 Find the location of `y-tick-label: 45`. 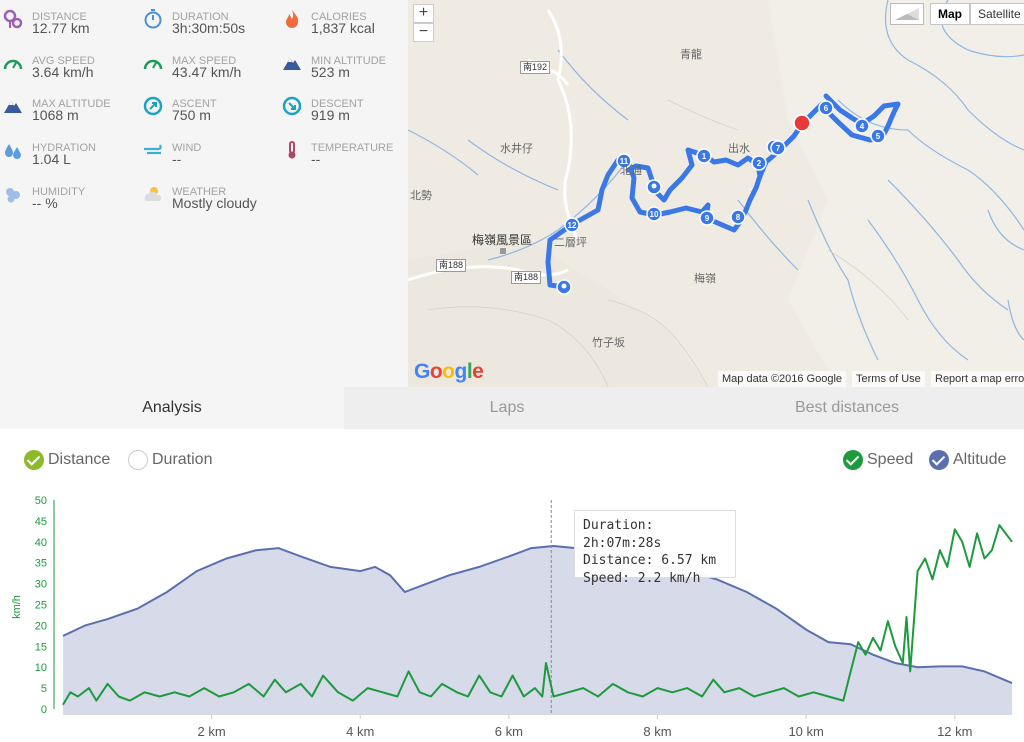

y-tick-label: 45 is located at coordinates (41, 522).